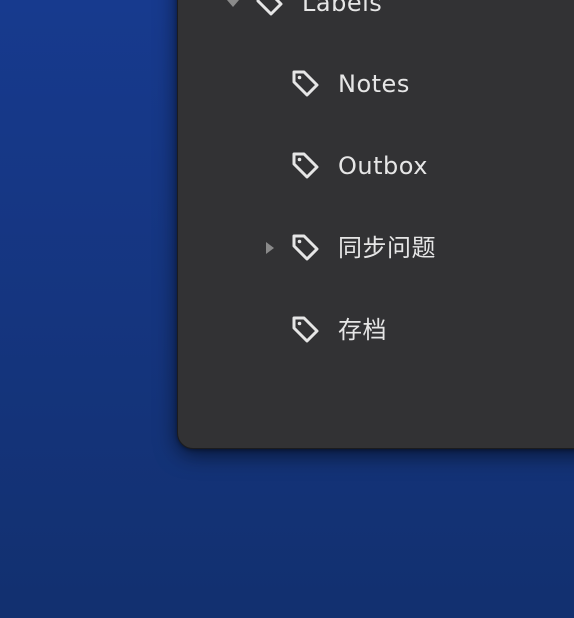 The width and height of the screenshot is (574, 618). I want to click on folder-label: Outbox, so click(383, 166).